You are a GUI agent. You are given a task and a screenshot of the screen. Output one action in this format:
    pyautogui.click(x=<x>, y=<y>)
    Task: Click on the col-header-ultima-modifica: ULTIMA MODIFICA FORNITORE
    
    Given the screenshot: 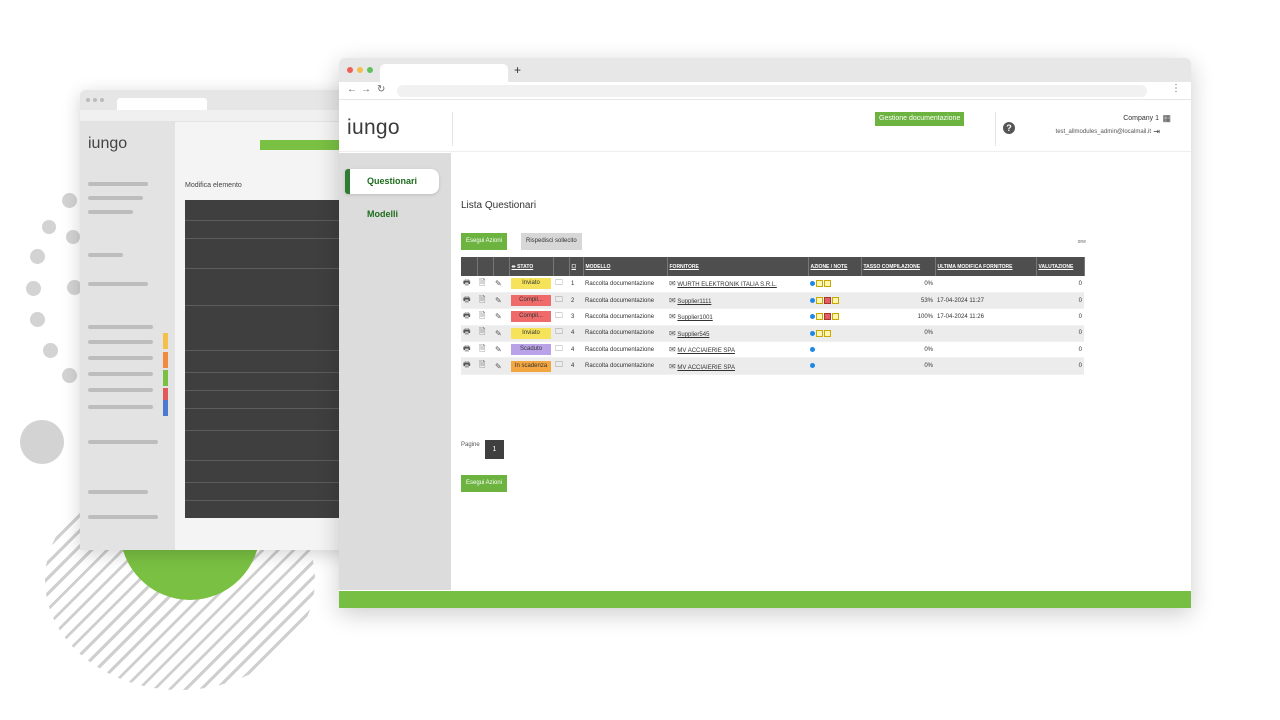 What is the action you would take?
    pyautogui.click(x=986, y=266)
    